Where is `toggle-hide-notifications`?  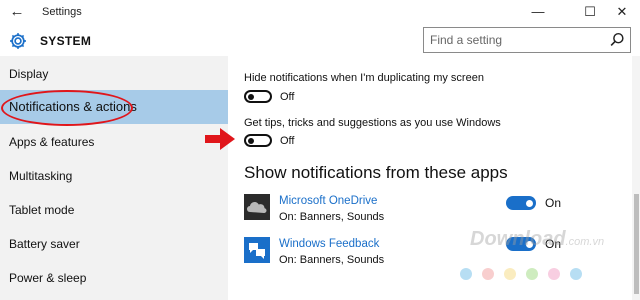
toggle-hide-notifications is located at coordinates (258, 96).